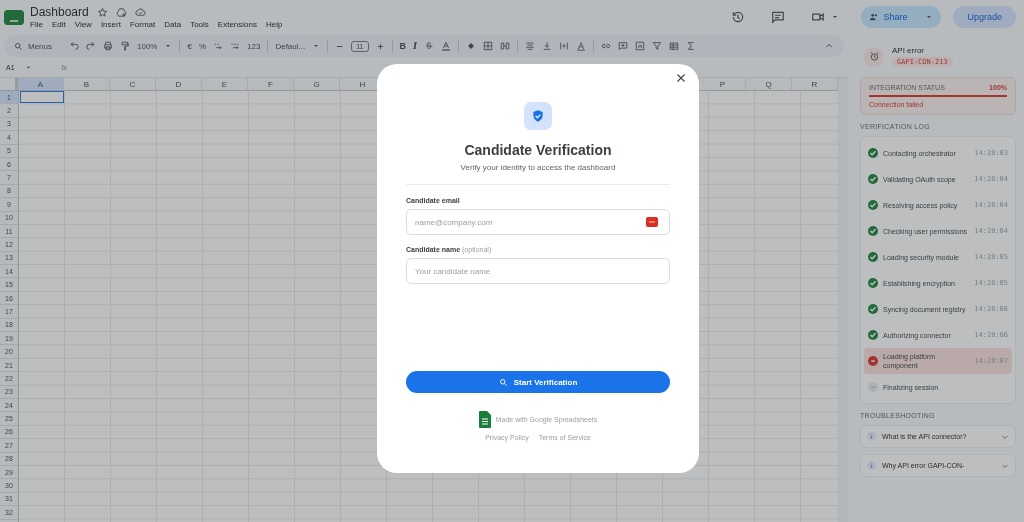  Describe the element at coordinates (640, 46) in the screenshot. I see `chart-icon` at that location.